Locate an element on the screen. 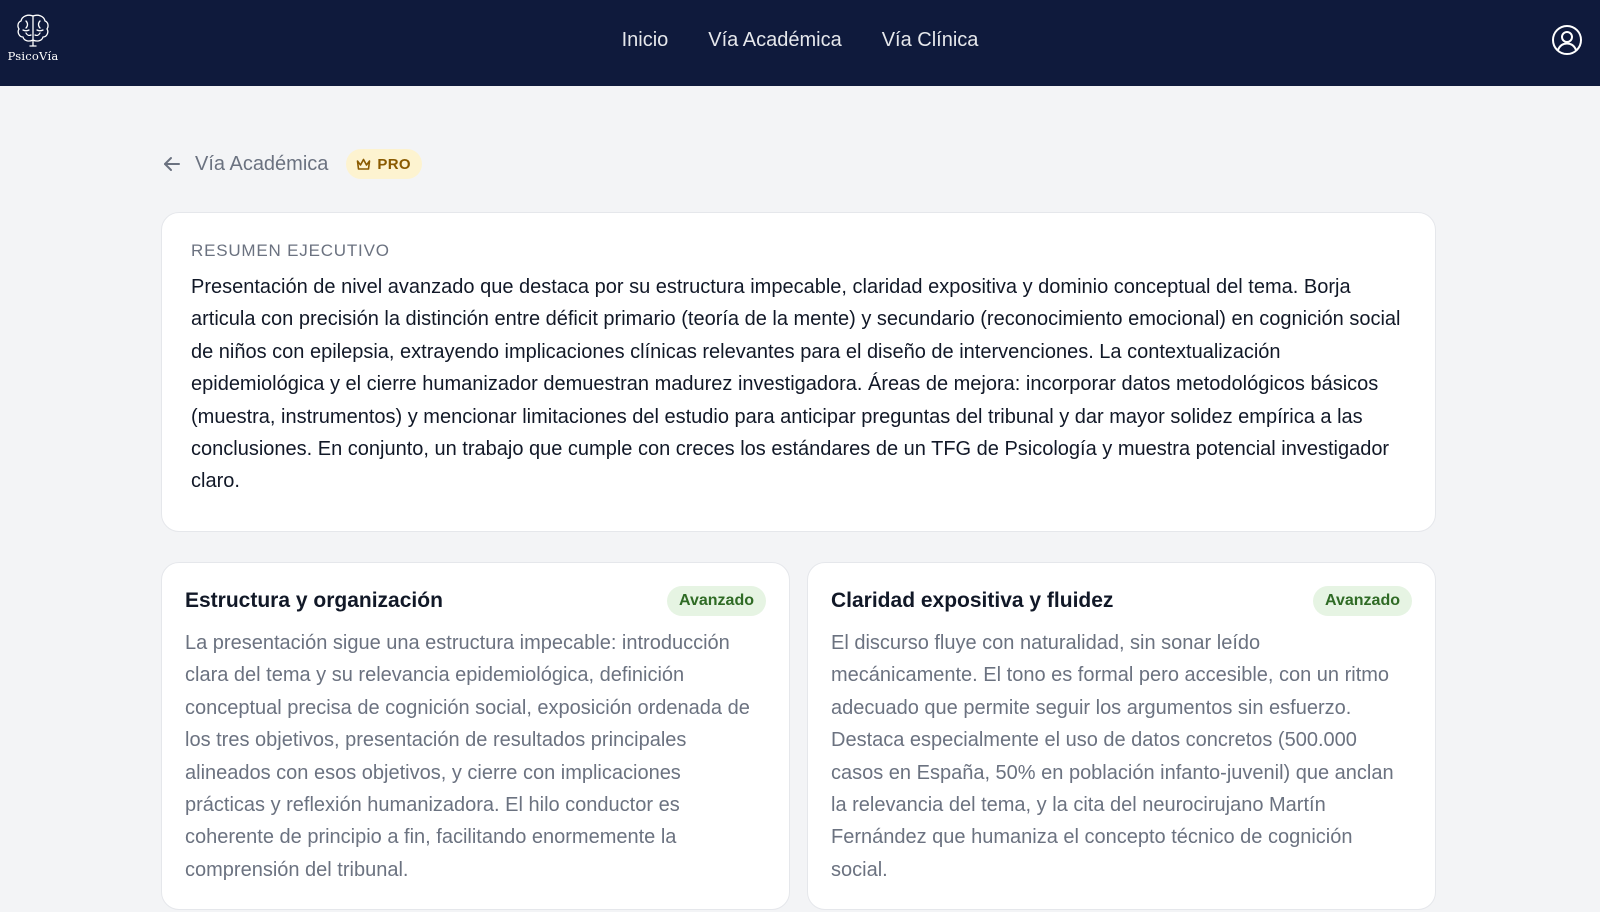 The image size is (1600, 912). main-nav: Inicio Vía Académica Vía Clínica is located at coordinates (800, 40).